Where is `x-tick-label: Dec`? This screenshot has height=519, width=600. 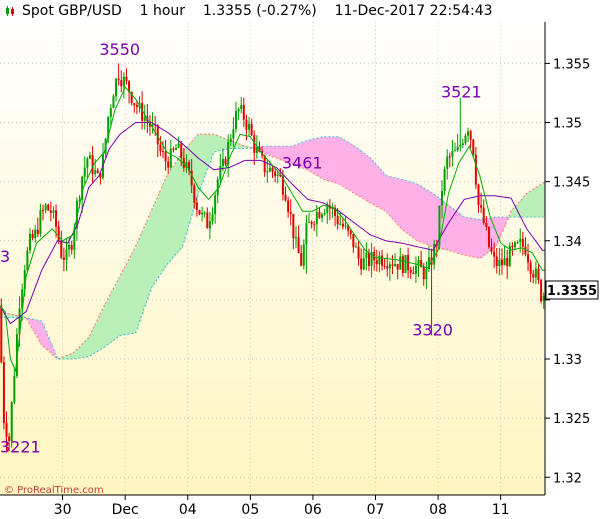
x-tick-label: Dec is located at coordinates (125, 510).